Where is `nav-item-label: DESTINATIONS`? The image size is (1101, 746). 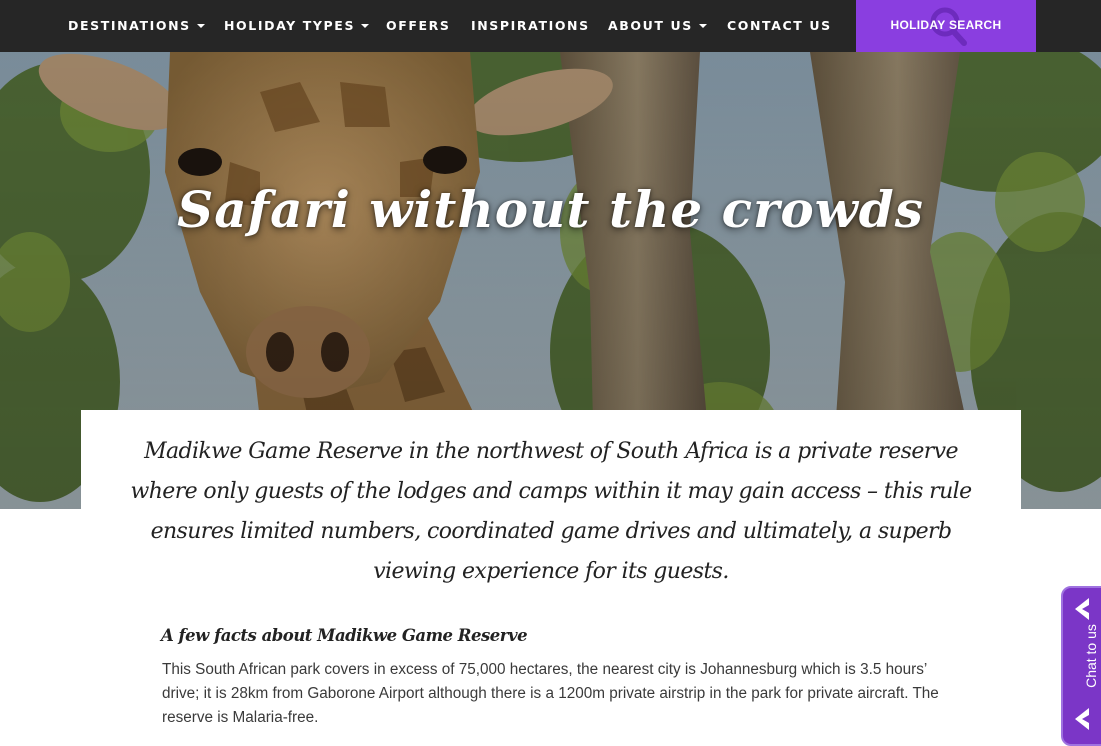
nav-item-label: DESTINATIONS is located at coordinates (129, 25).